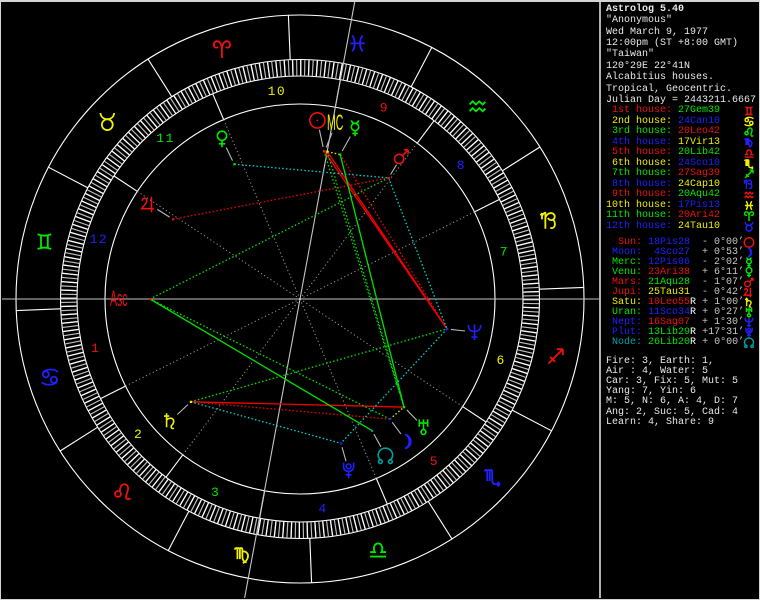 Image resolution: width=760 pixels, height=600 pixels. I want to click on svg-text: 7, so click(504, 251).